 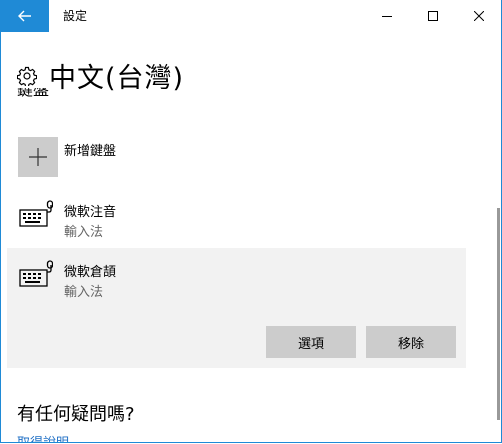 I want to click on maximize-button, so click(x=433, y=16).